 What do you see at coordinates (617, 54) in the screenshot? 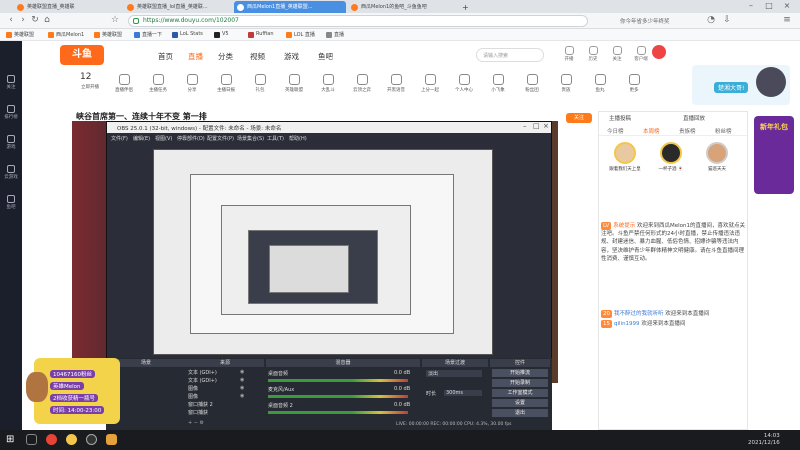
I see `header-follow: 关注` at bounding box center [617, 54].